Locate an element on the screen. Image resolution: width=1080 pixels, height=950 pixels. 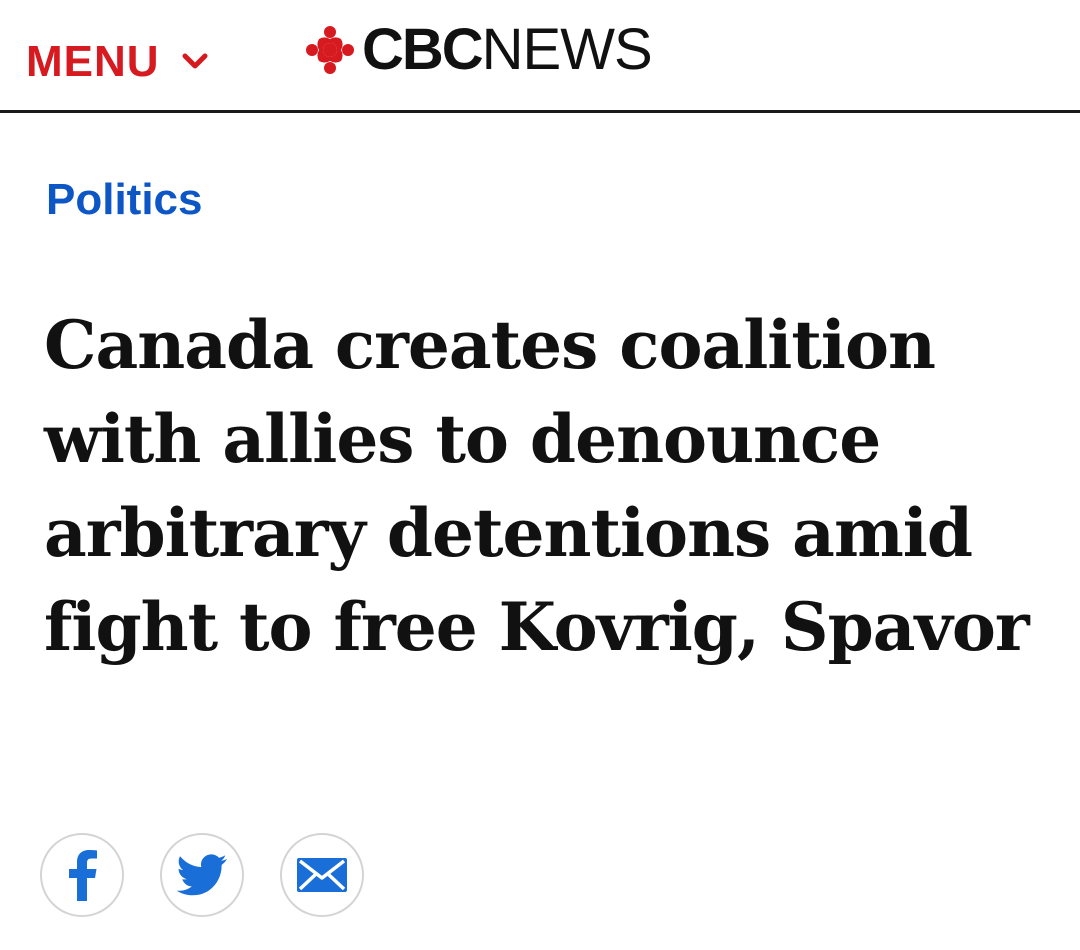
menu-button: MENU is located at coordinates (117, 62).